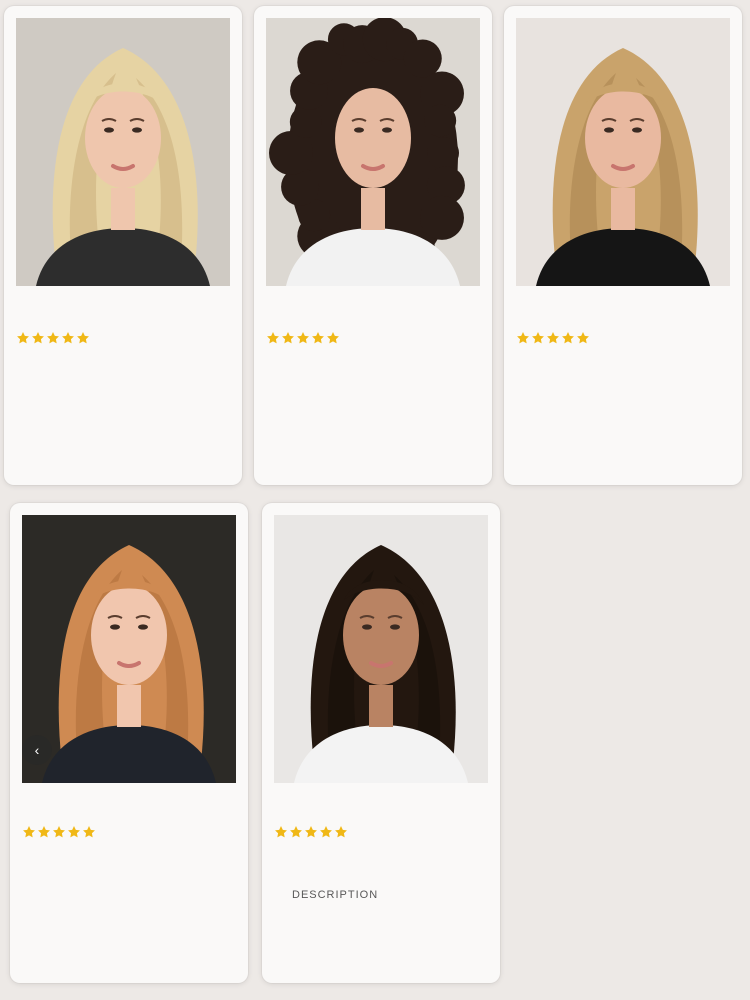 This screenshot has height=1000, width=750. What do you see at coordinates (335, 895) in the screenshot?
I see `review-text: DESCRIPTION` at bounding box center [335, 895].